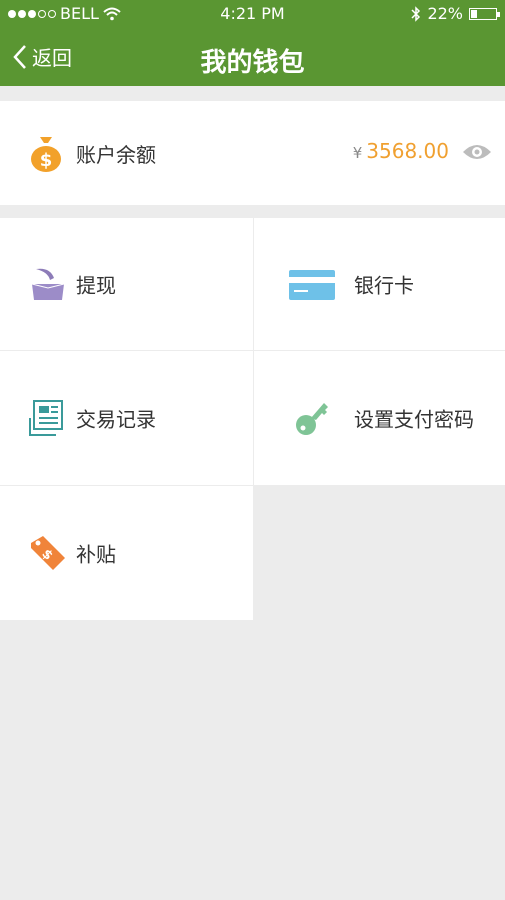  Describe the element at coordinates (312, 285) in the screenshot. I see `bank-card-icon` at that location.